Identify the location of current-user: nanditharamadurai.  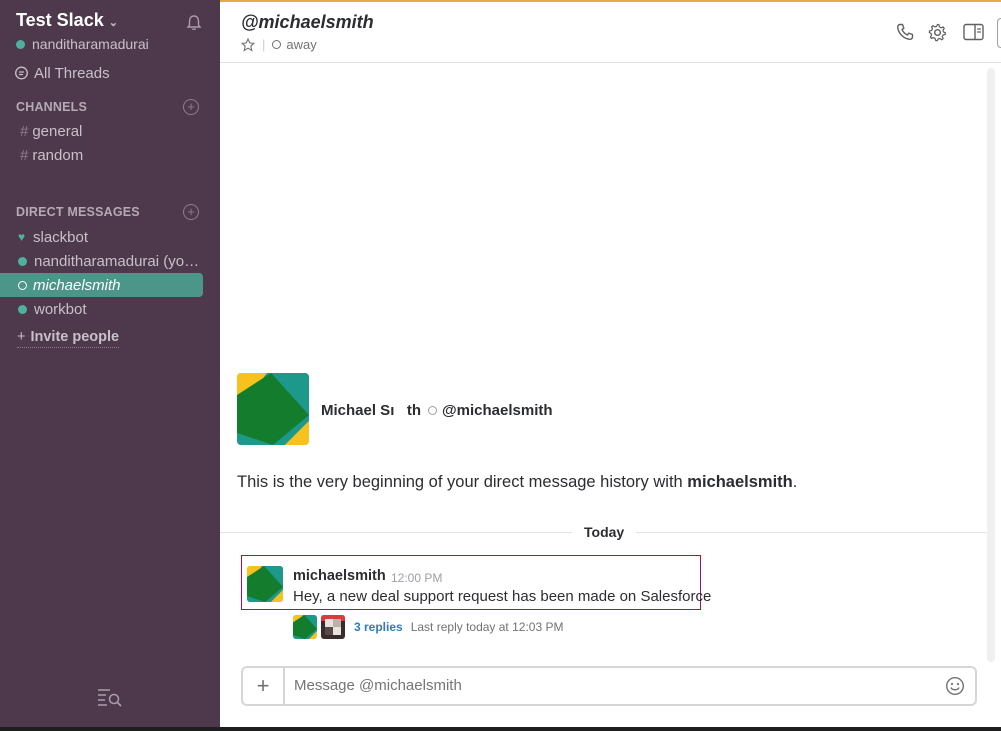
(82, 44).